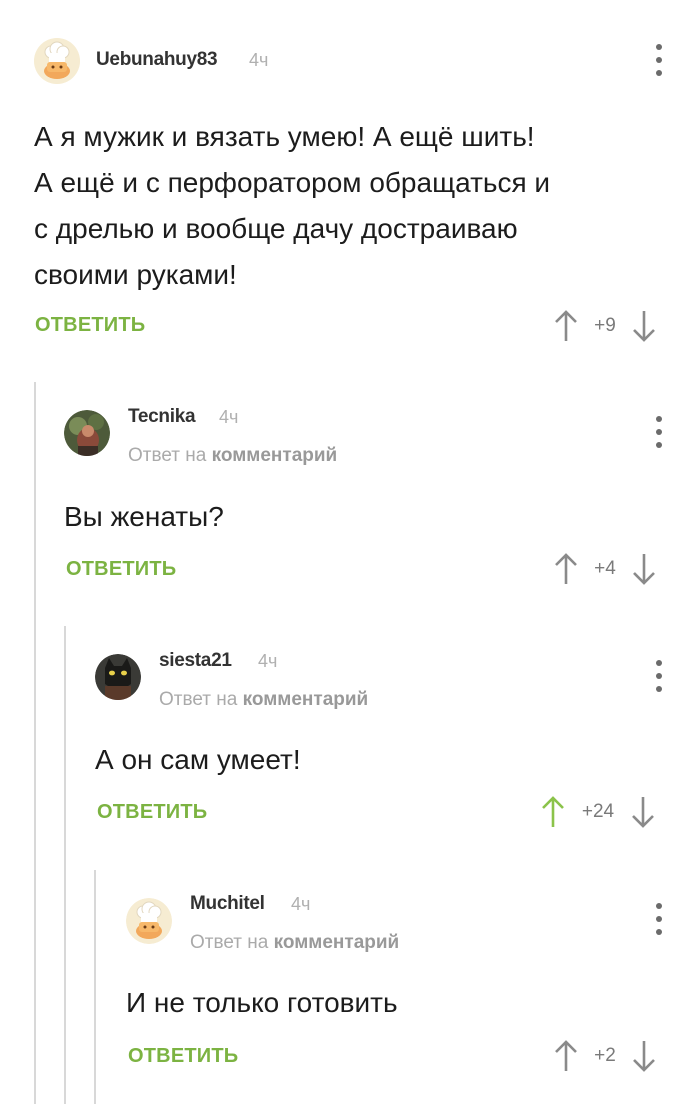 Image resolution: width=700 pixels, height=1104 pixels. Describe the element at coordinates (195, 661) in the screenshot. I see `username: siesta21` at that location.